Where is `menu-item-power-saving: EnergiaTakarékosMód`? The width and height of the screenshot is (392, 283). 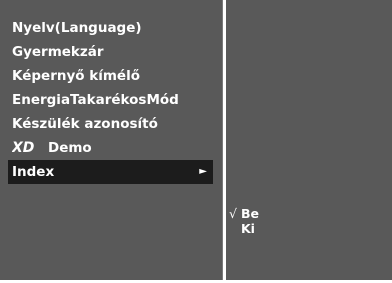 menu-item-power-saving: EnergiaTakarékosMód is located at coordinates (111, 100).